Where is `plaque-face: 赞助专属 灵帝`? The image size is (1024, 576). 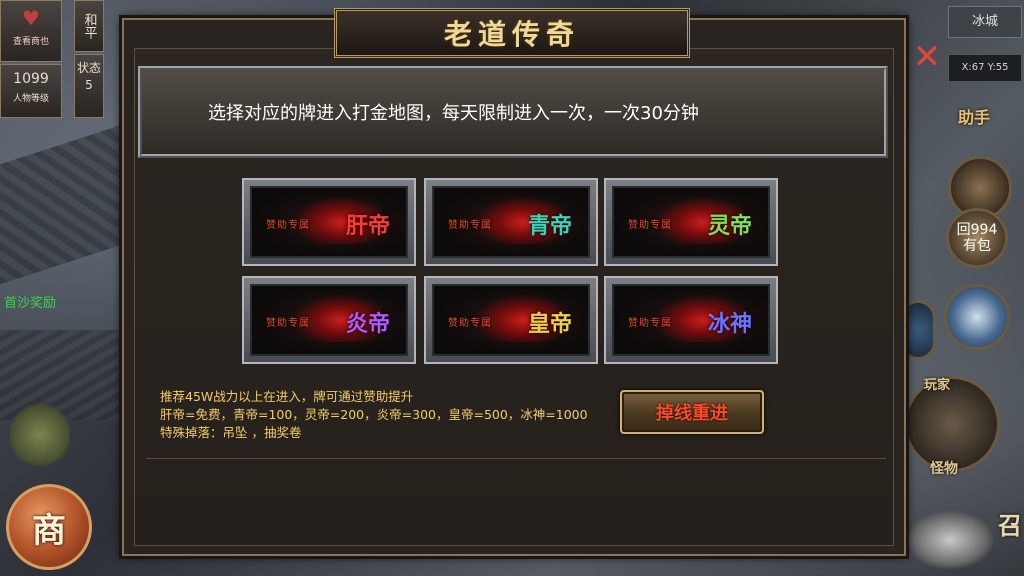 plaque-face: 赞助专属 灵帝 is located at coordinates (691, 222).